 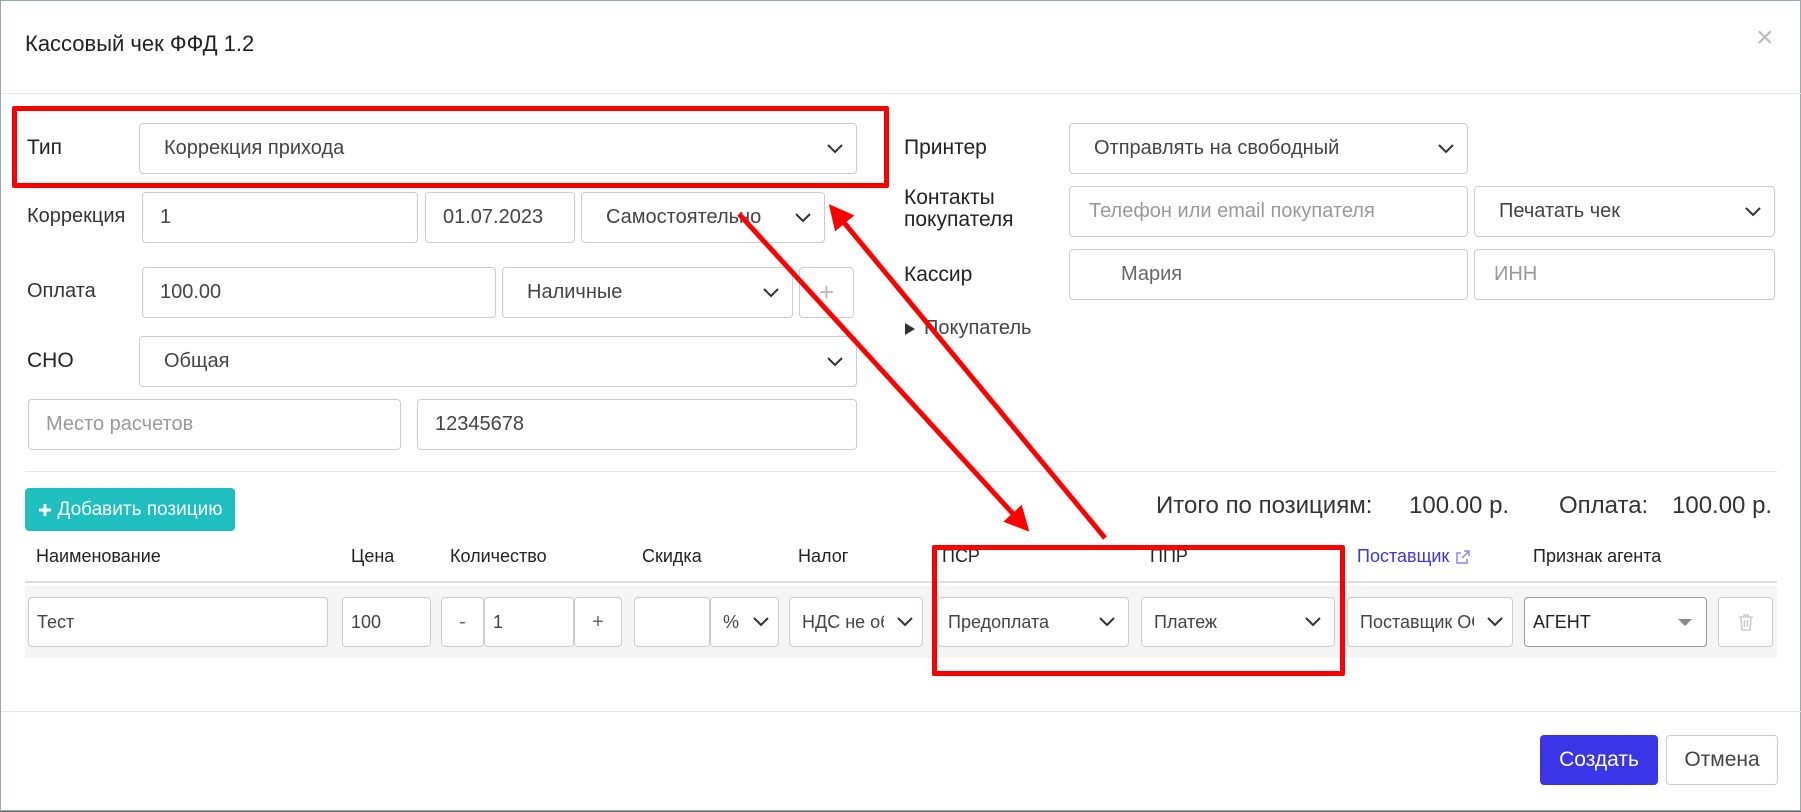 What do you see at coordinates (967, 372) in the screenshot?
I see `arrow-to-type` at bounding box center [967, 372].